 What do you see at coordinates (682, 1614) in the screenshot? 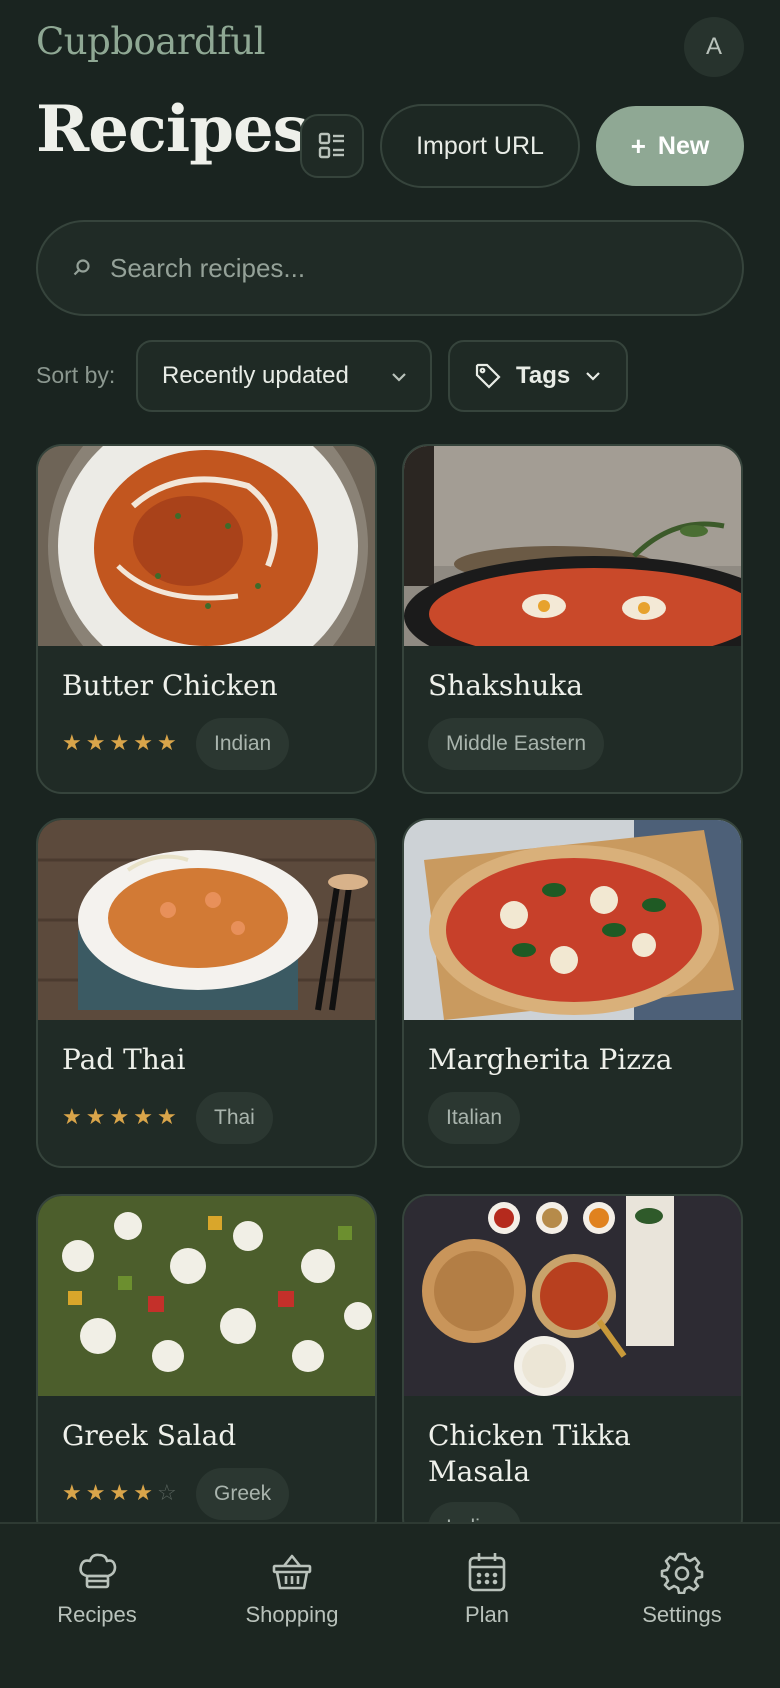
I see `nav-label: Settings` at bounding box center [682, 1614].